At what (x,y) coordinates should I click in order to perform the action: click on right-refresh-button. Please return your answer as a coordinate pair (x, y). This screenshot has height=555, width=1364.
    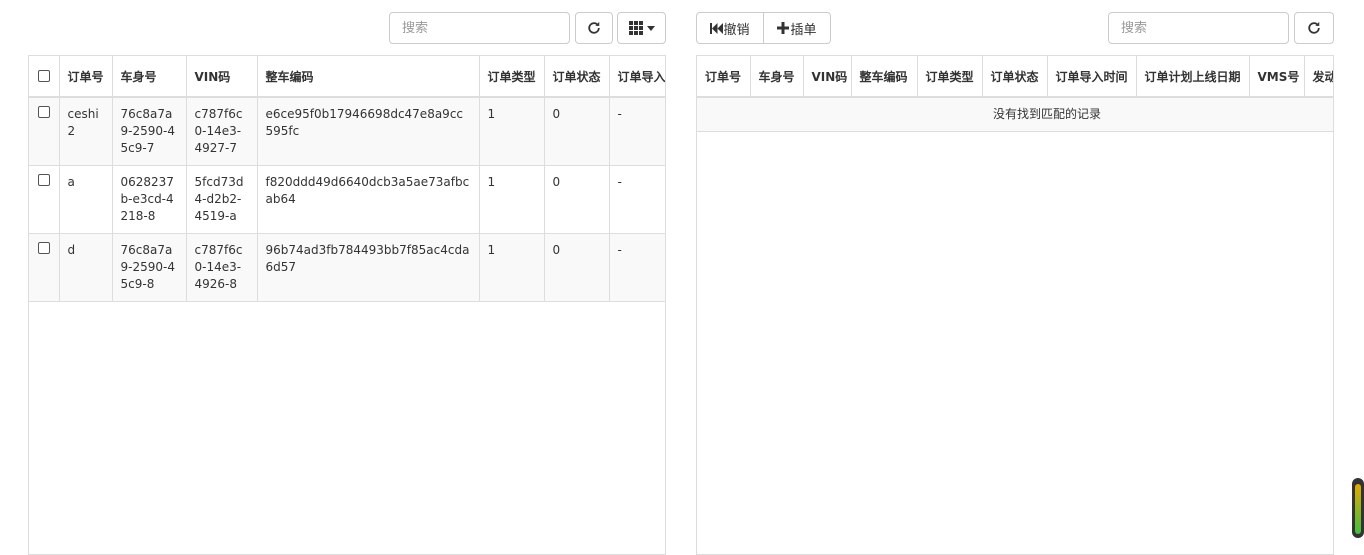
    Looking at the image, I should click on (1314, 28).